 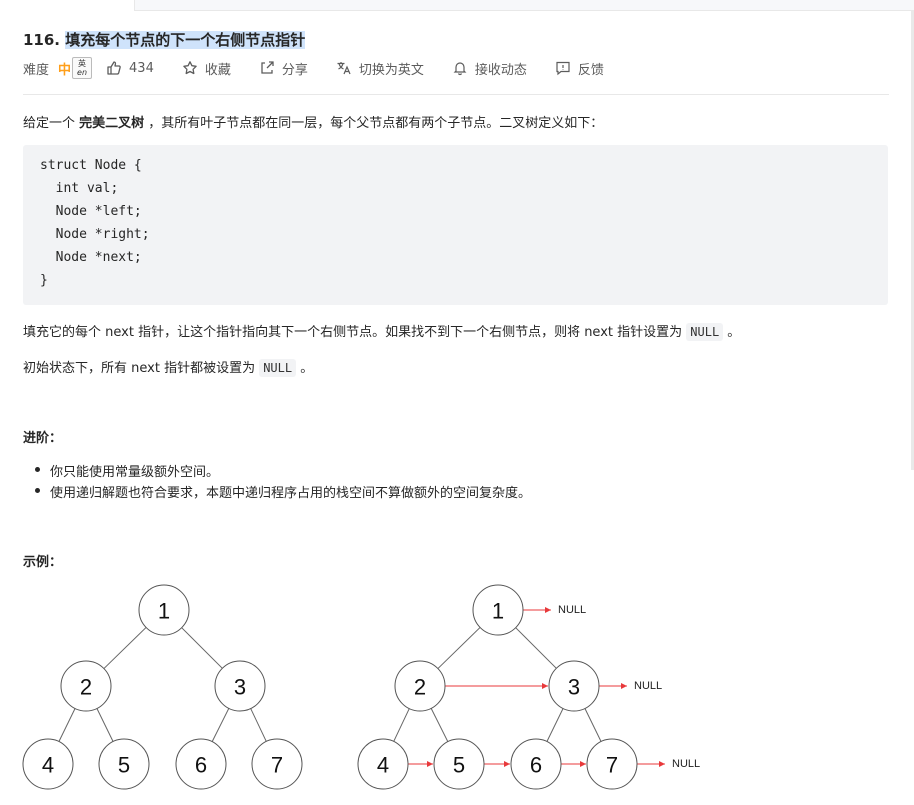 I want to click on para2-prefix: 初始状态下，所有 next 指针都被设置为, so click(x=141, y=368).